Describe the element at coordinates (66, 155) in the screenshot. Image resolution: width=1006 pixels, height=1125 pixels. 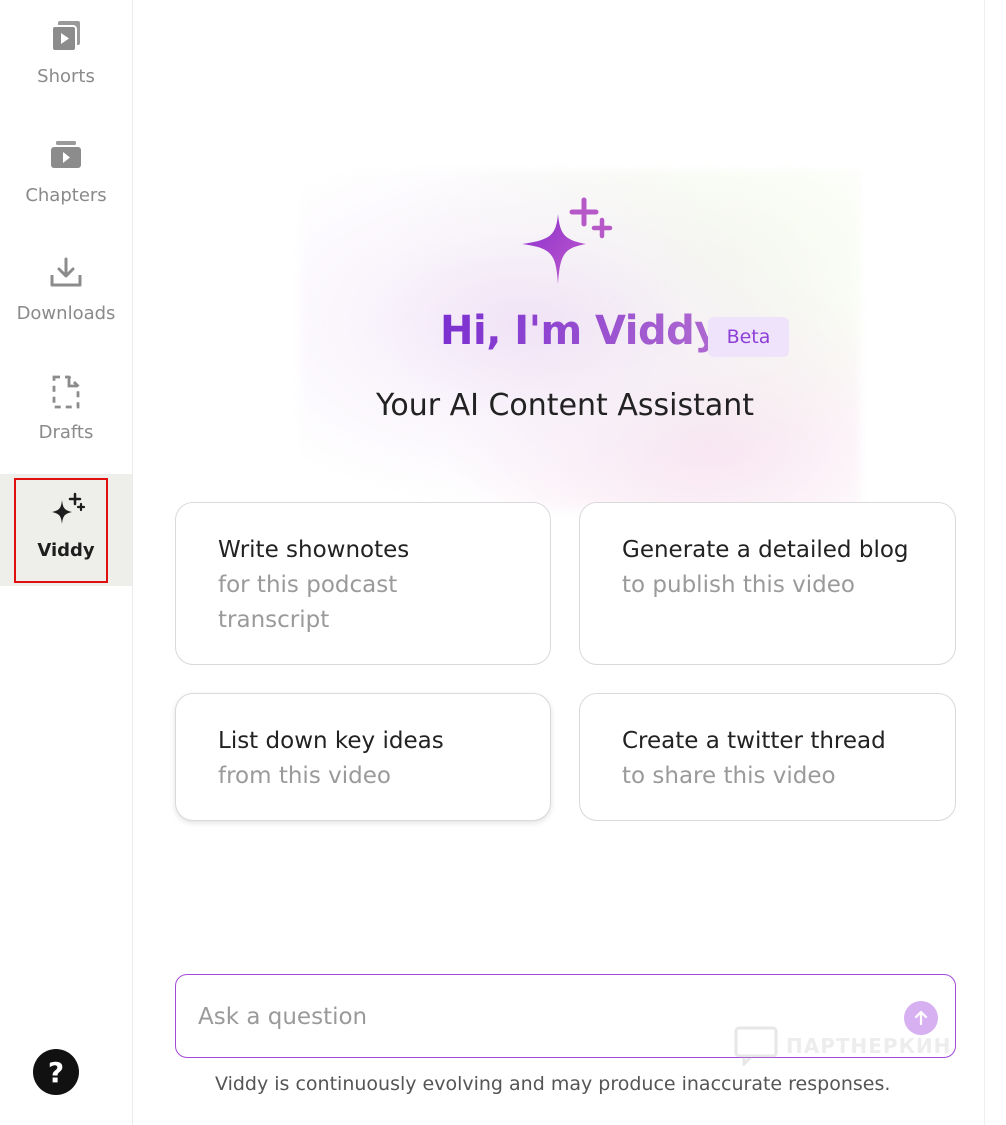
I see `play-stack-icon` at that location.